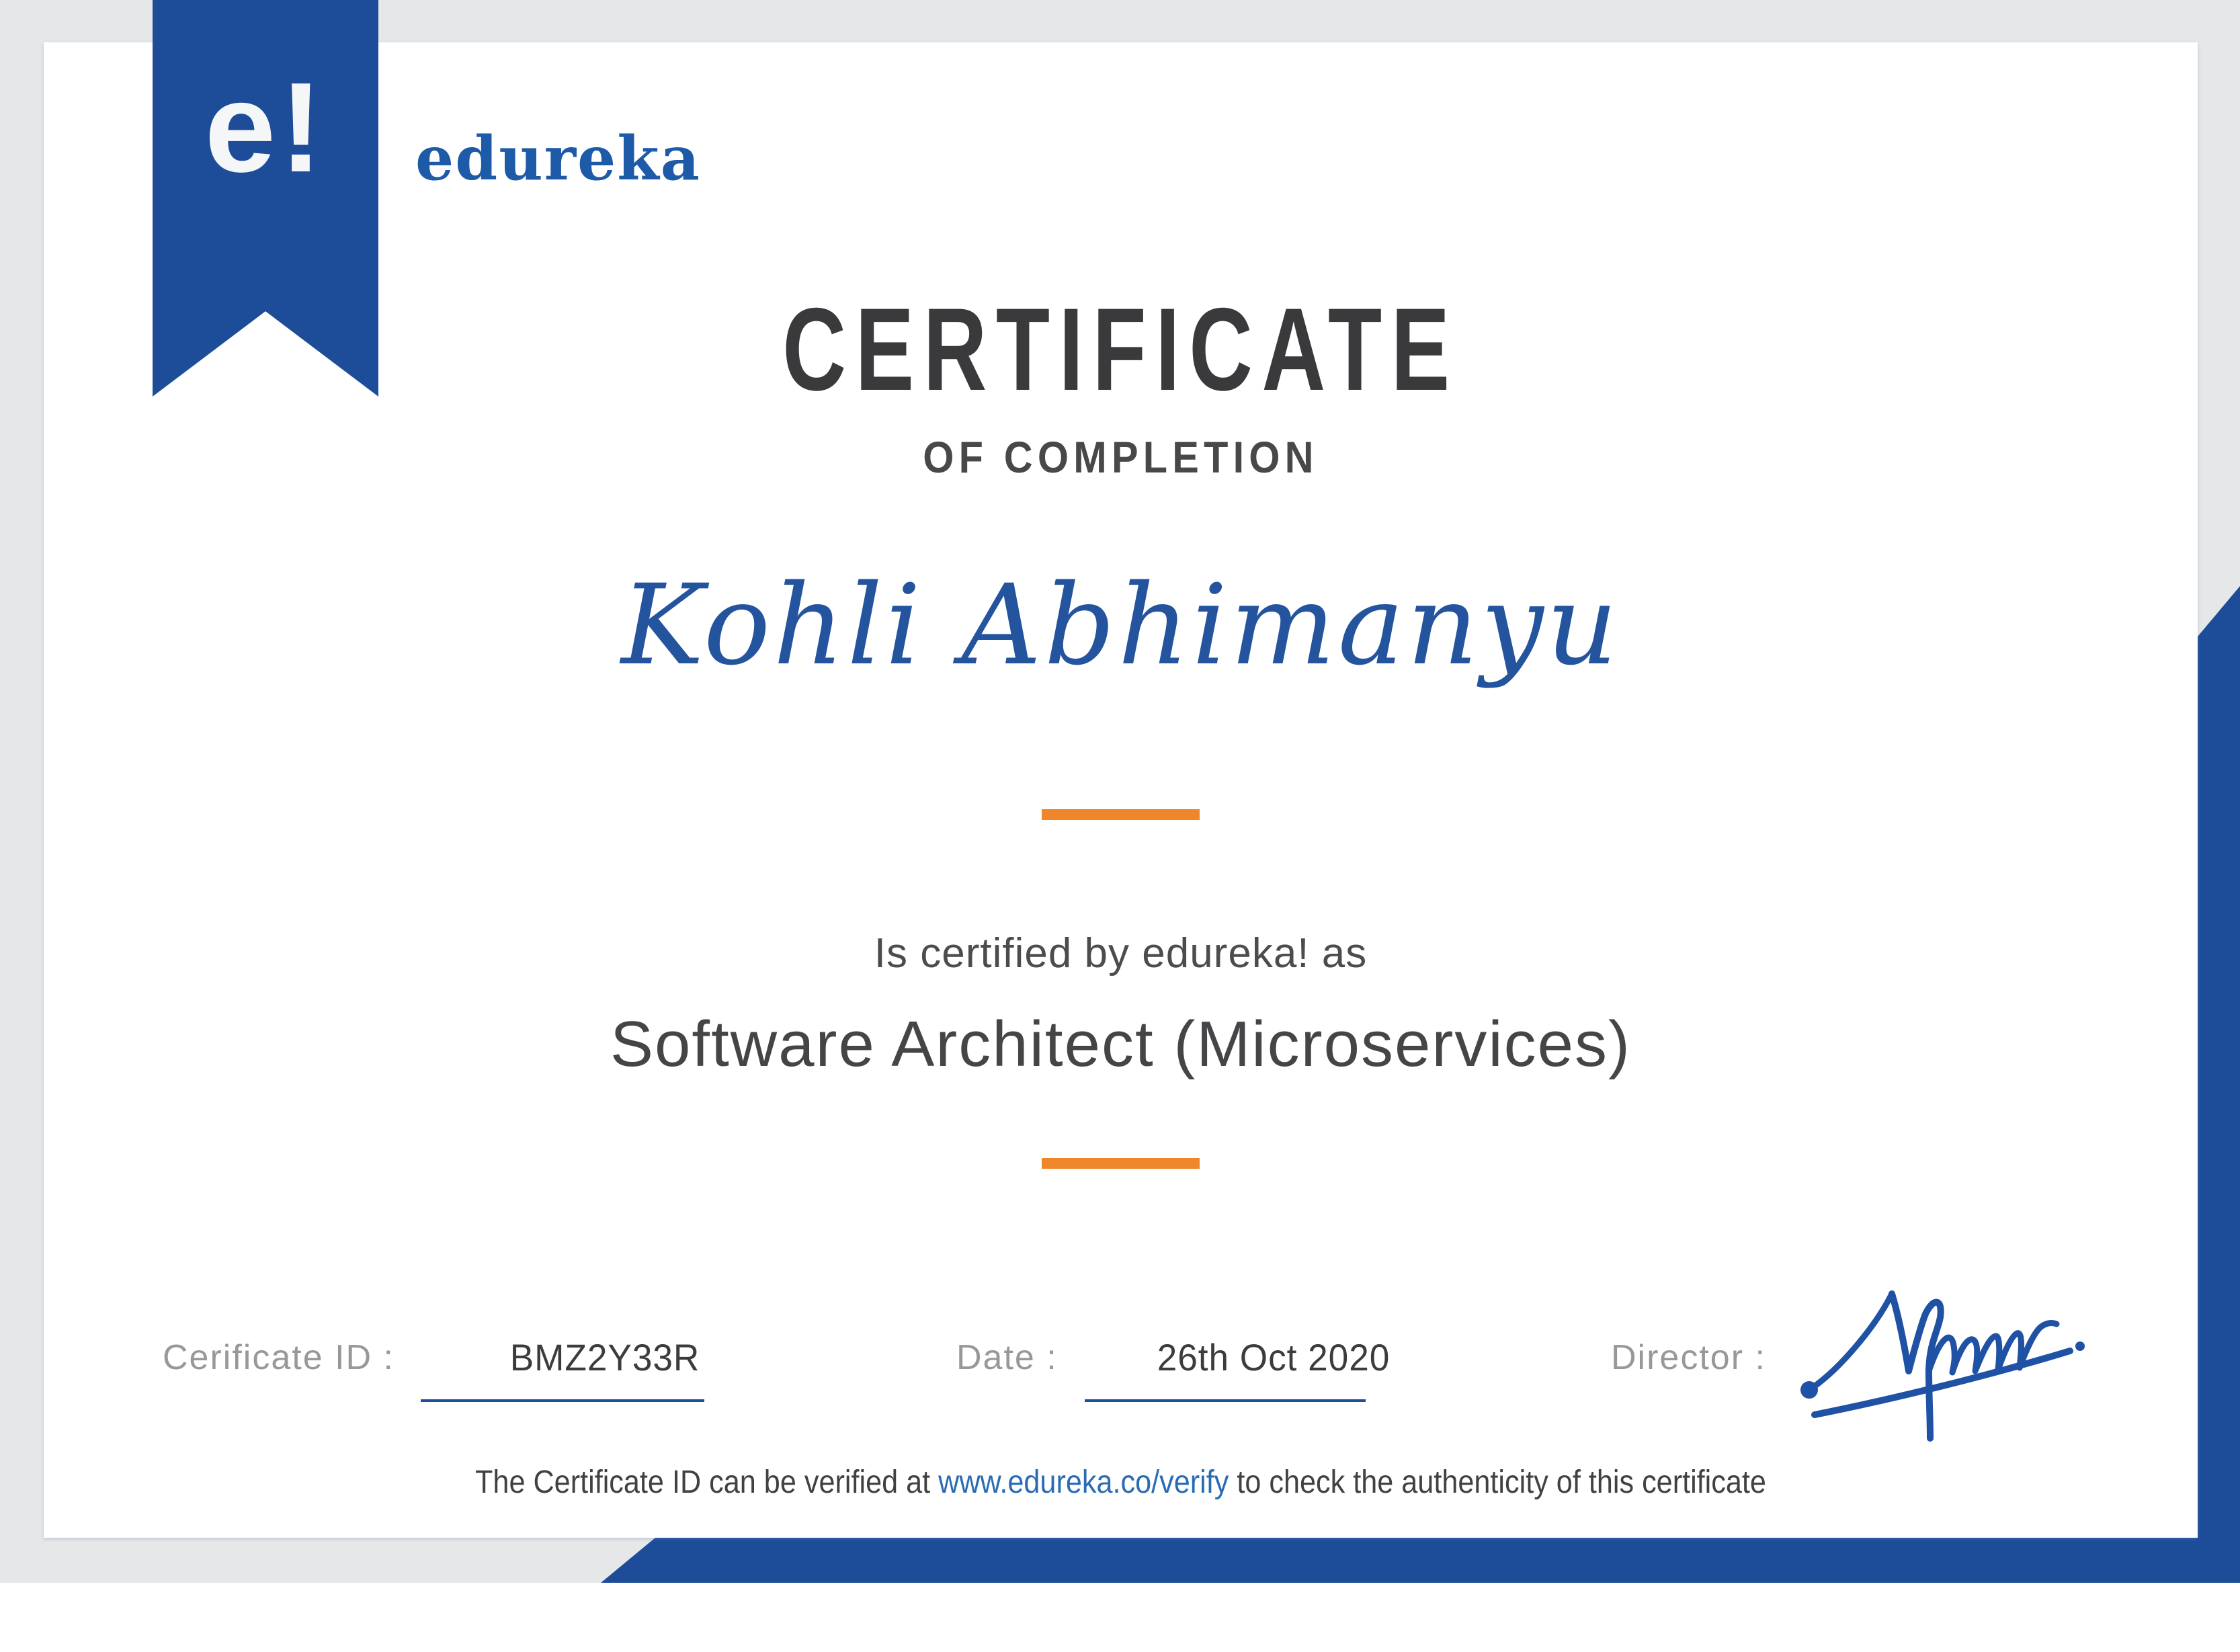  I want to click on edureka-logo-icon: e!, so click(265, 127).